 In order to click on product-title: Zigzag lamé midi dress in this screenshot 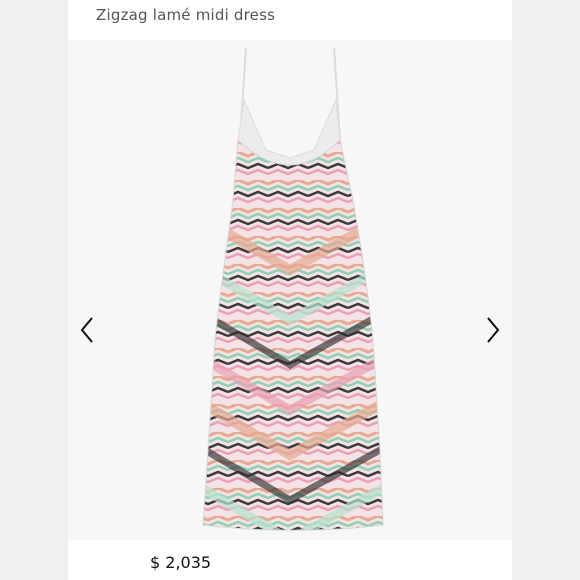, I will do `click(186, 15)`.